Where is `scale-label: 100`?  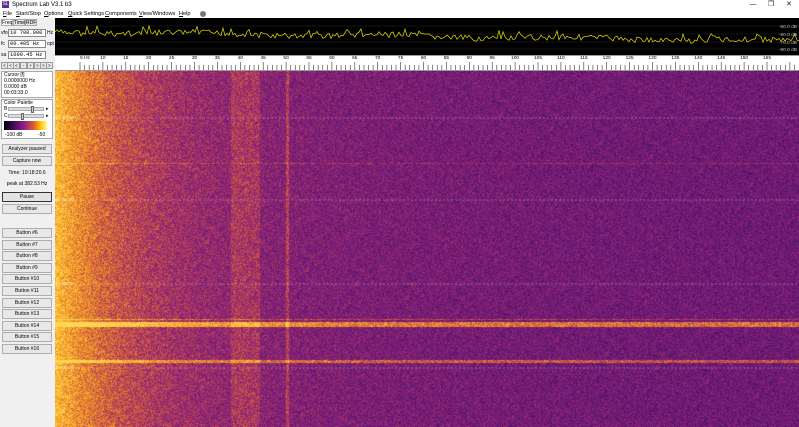 scale-label: 100 is located at coordinates (515, 58).